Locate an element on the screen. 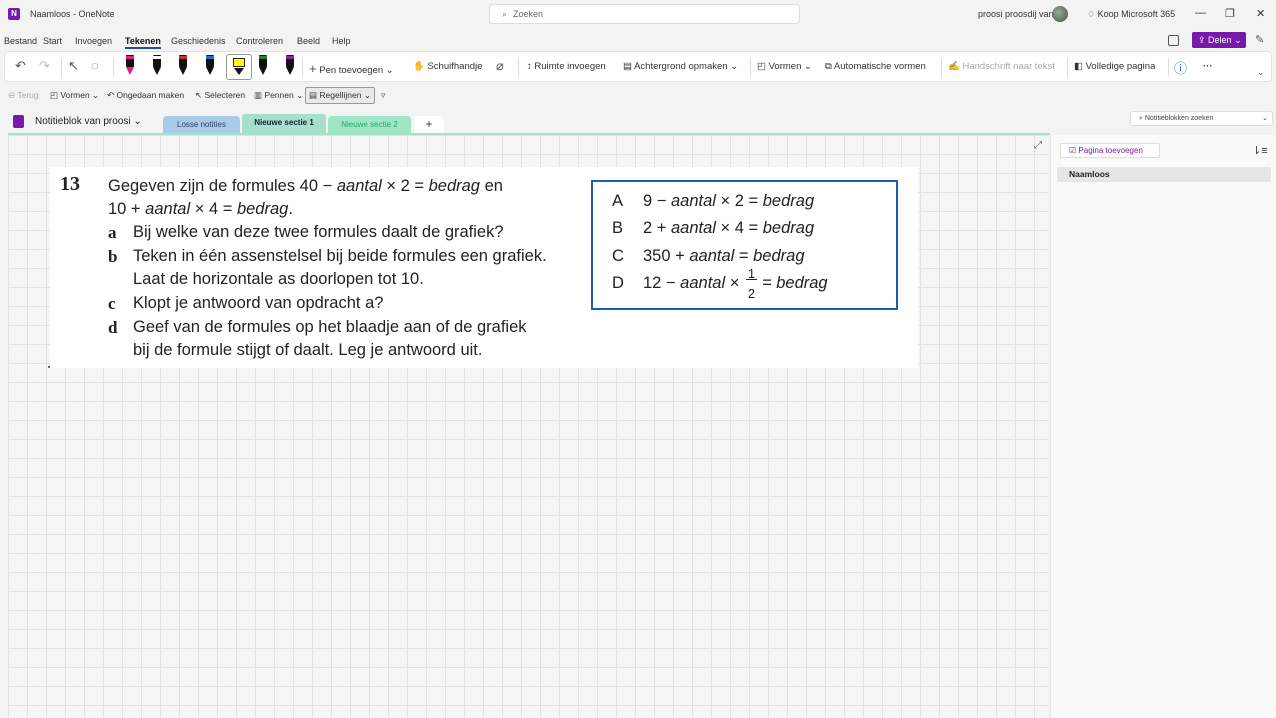 This screenshot has height=718, width=1276. question-c-text: Klopt je antwoord van opdracht a? is located at coordinates (258, 303).